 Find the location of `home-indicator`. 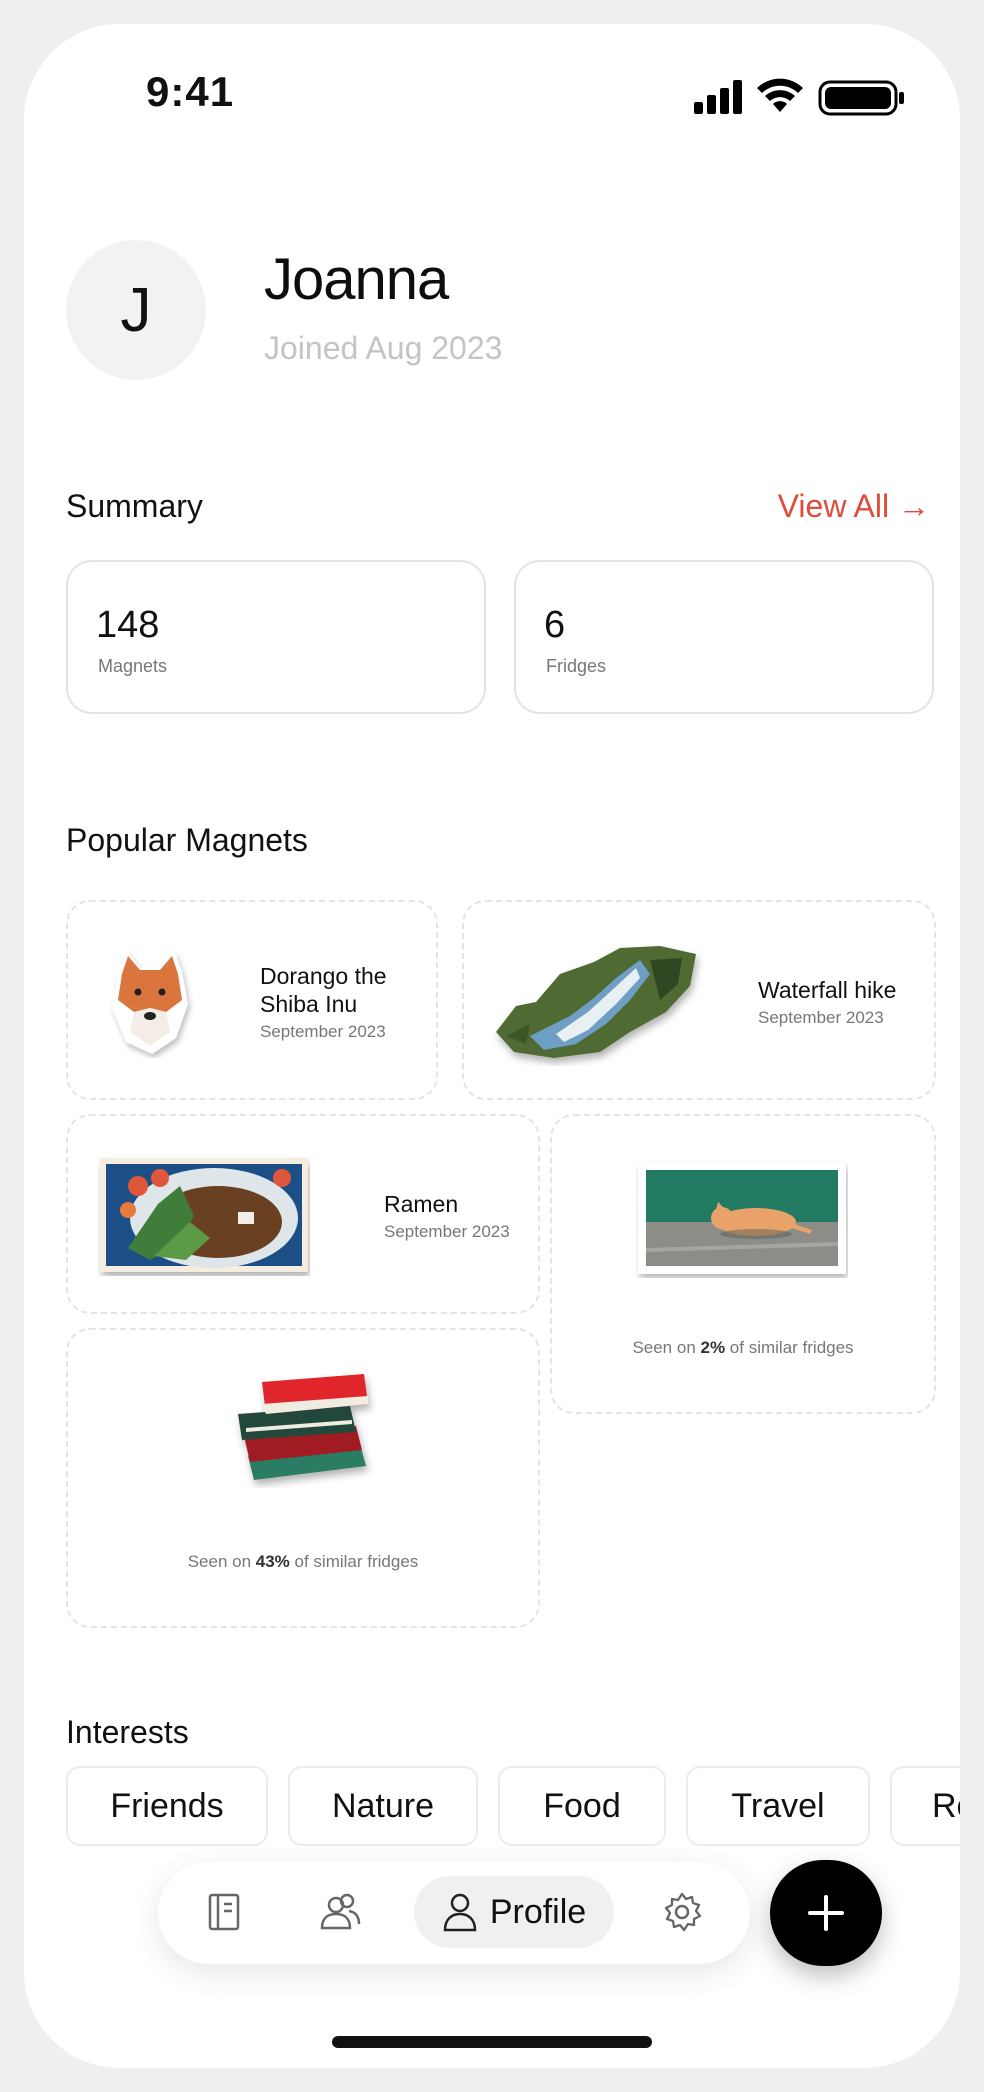

home-indicator is located at coordinates (492, 2042).